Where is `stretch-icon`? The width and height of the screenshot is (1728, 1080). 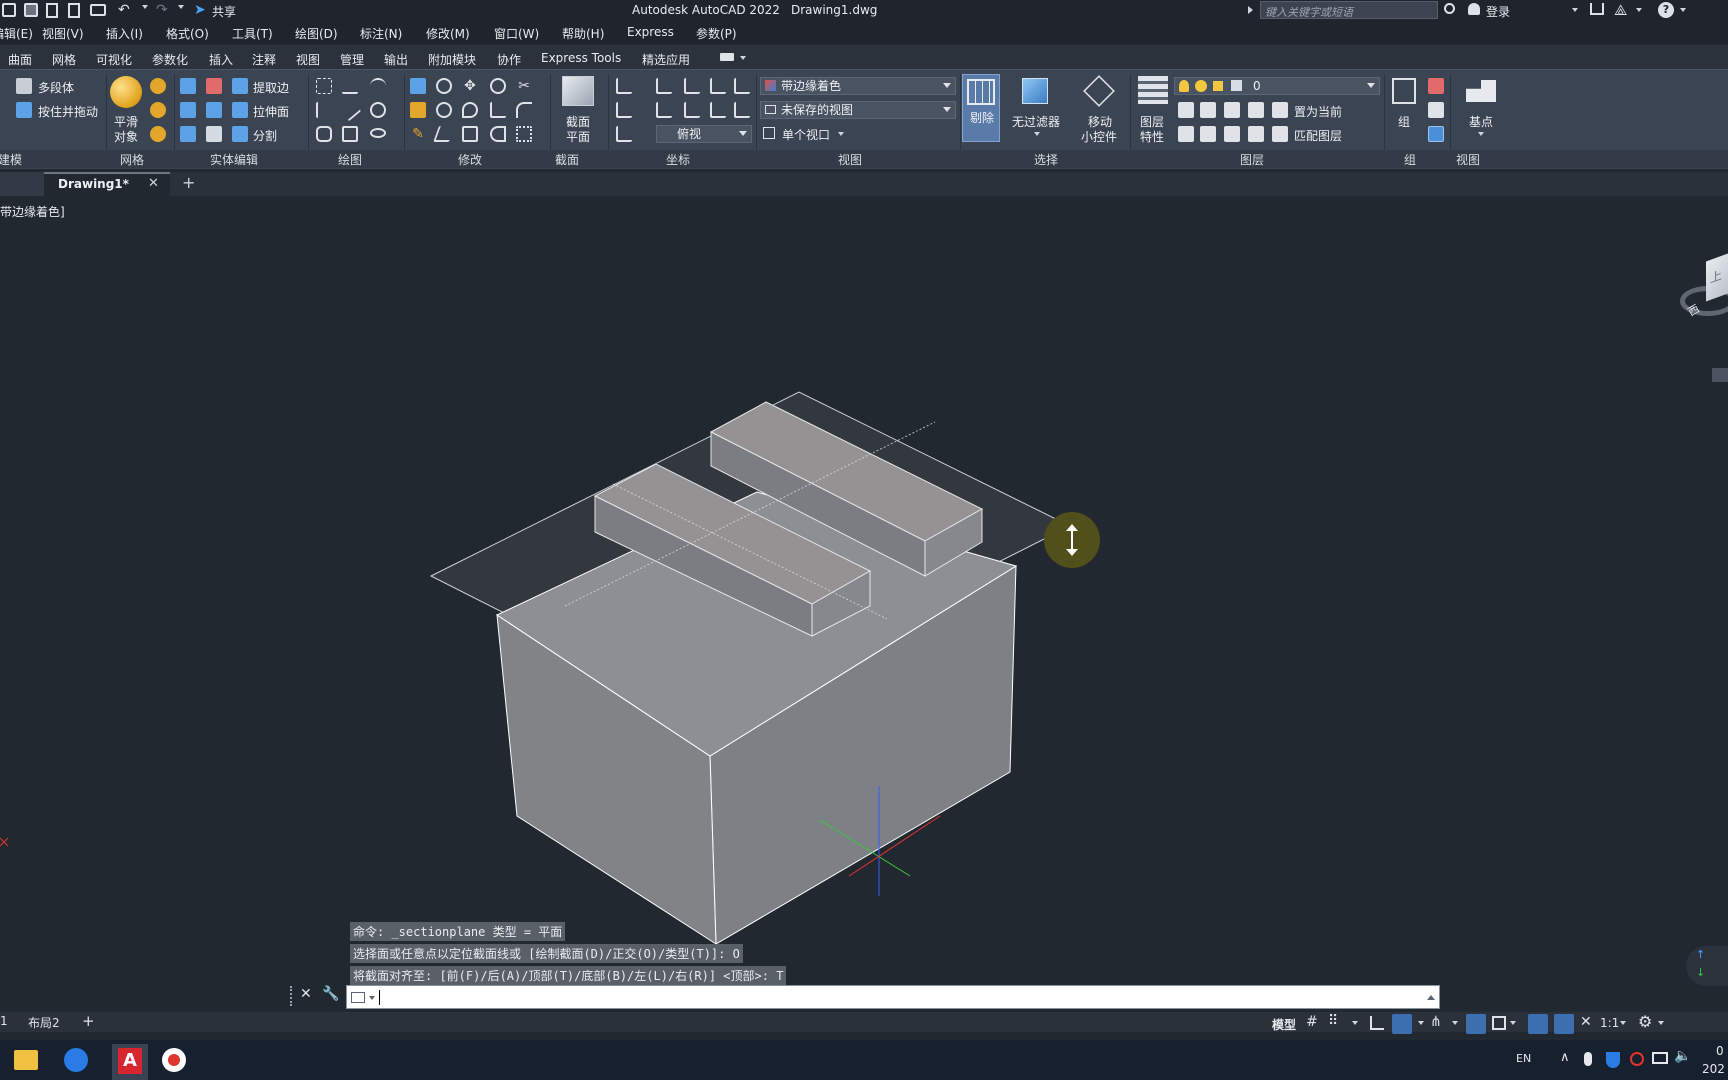 stretch-icon is located at coordinates (470, 134).